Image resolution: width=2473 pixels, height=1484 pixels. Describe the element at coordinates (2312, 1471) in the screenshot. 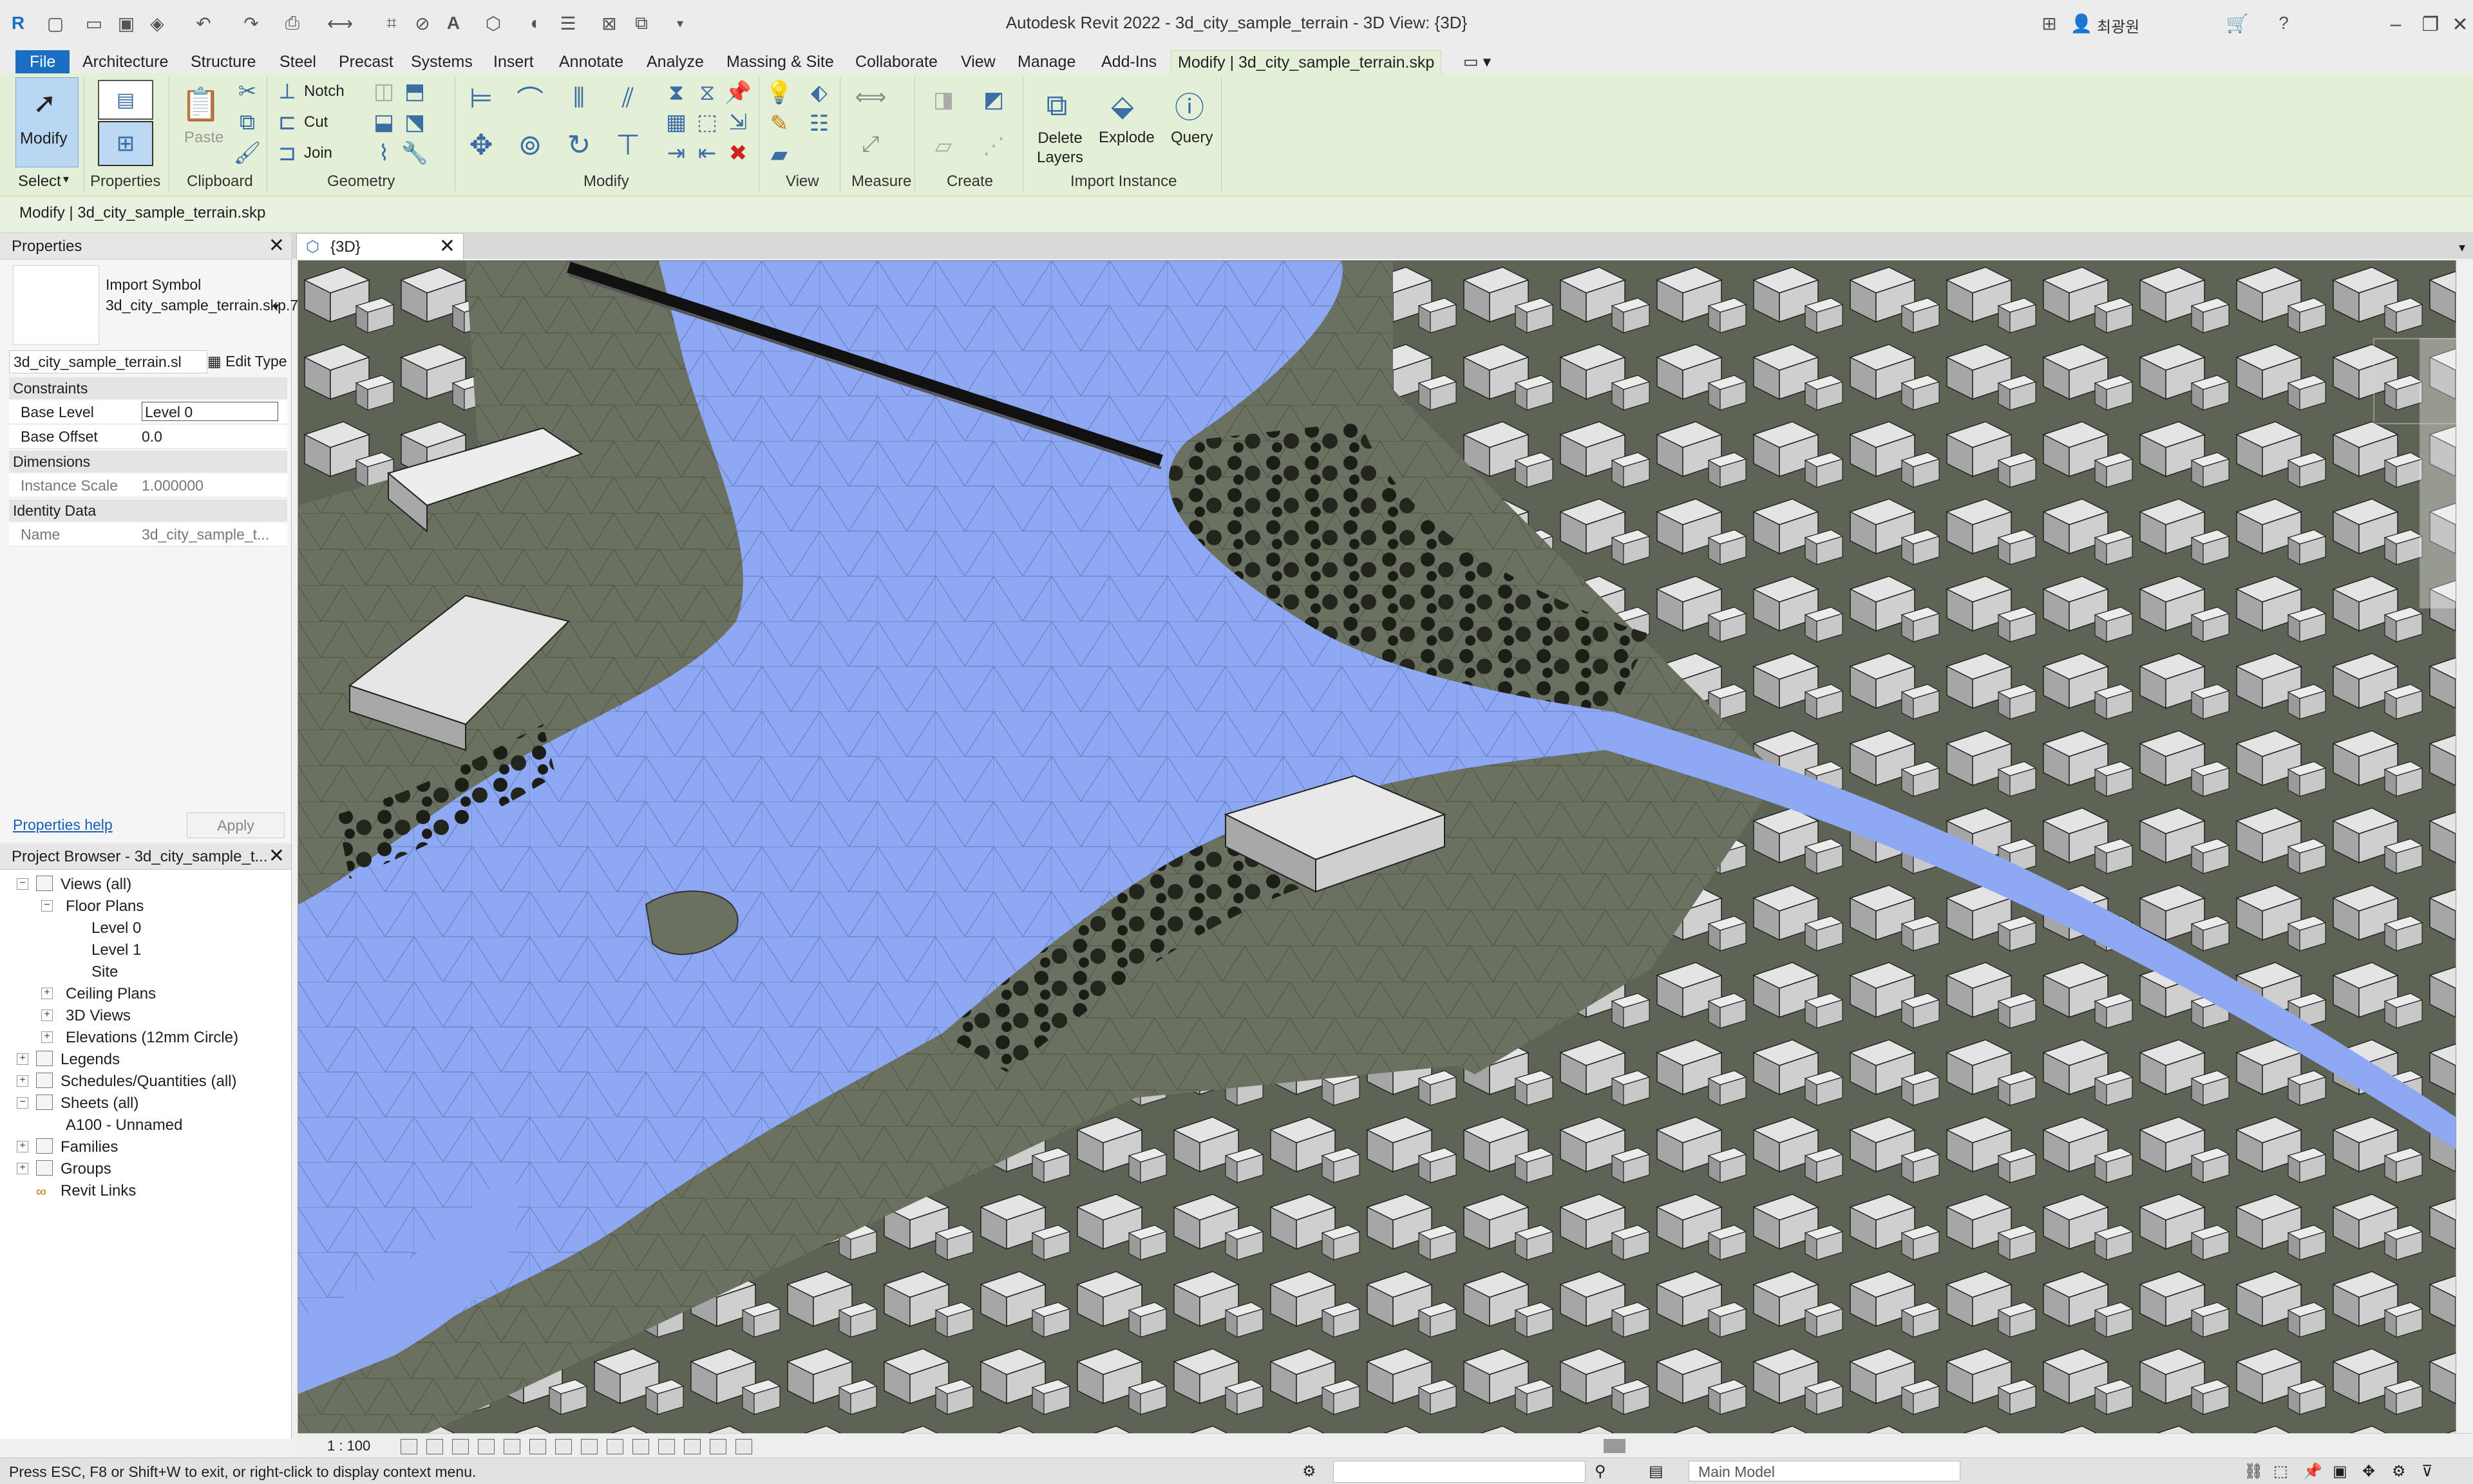

I see `select-pinned-icon: 📌` at that location.